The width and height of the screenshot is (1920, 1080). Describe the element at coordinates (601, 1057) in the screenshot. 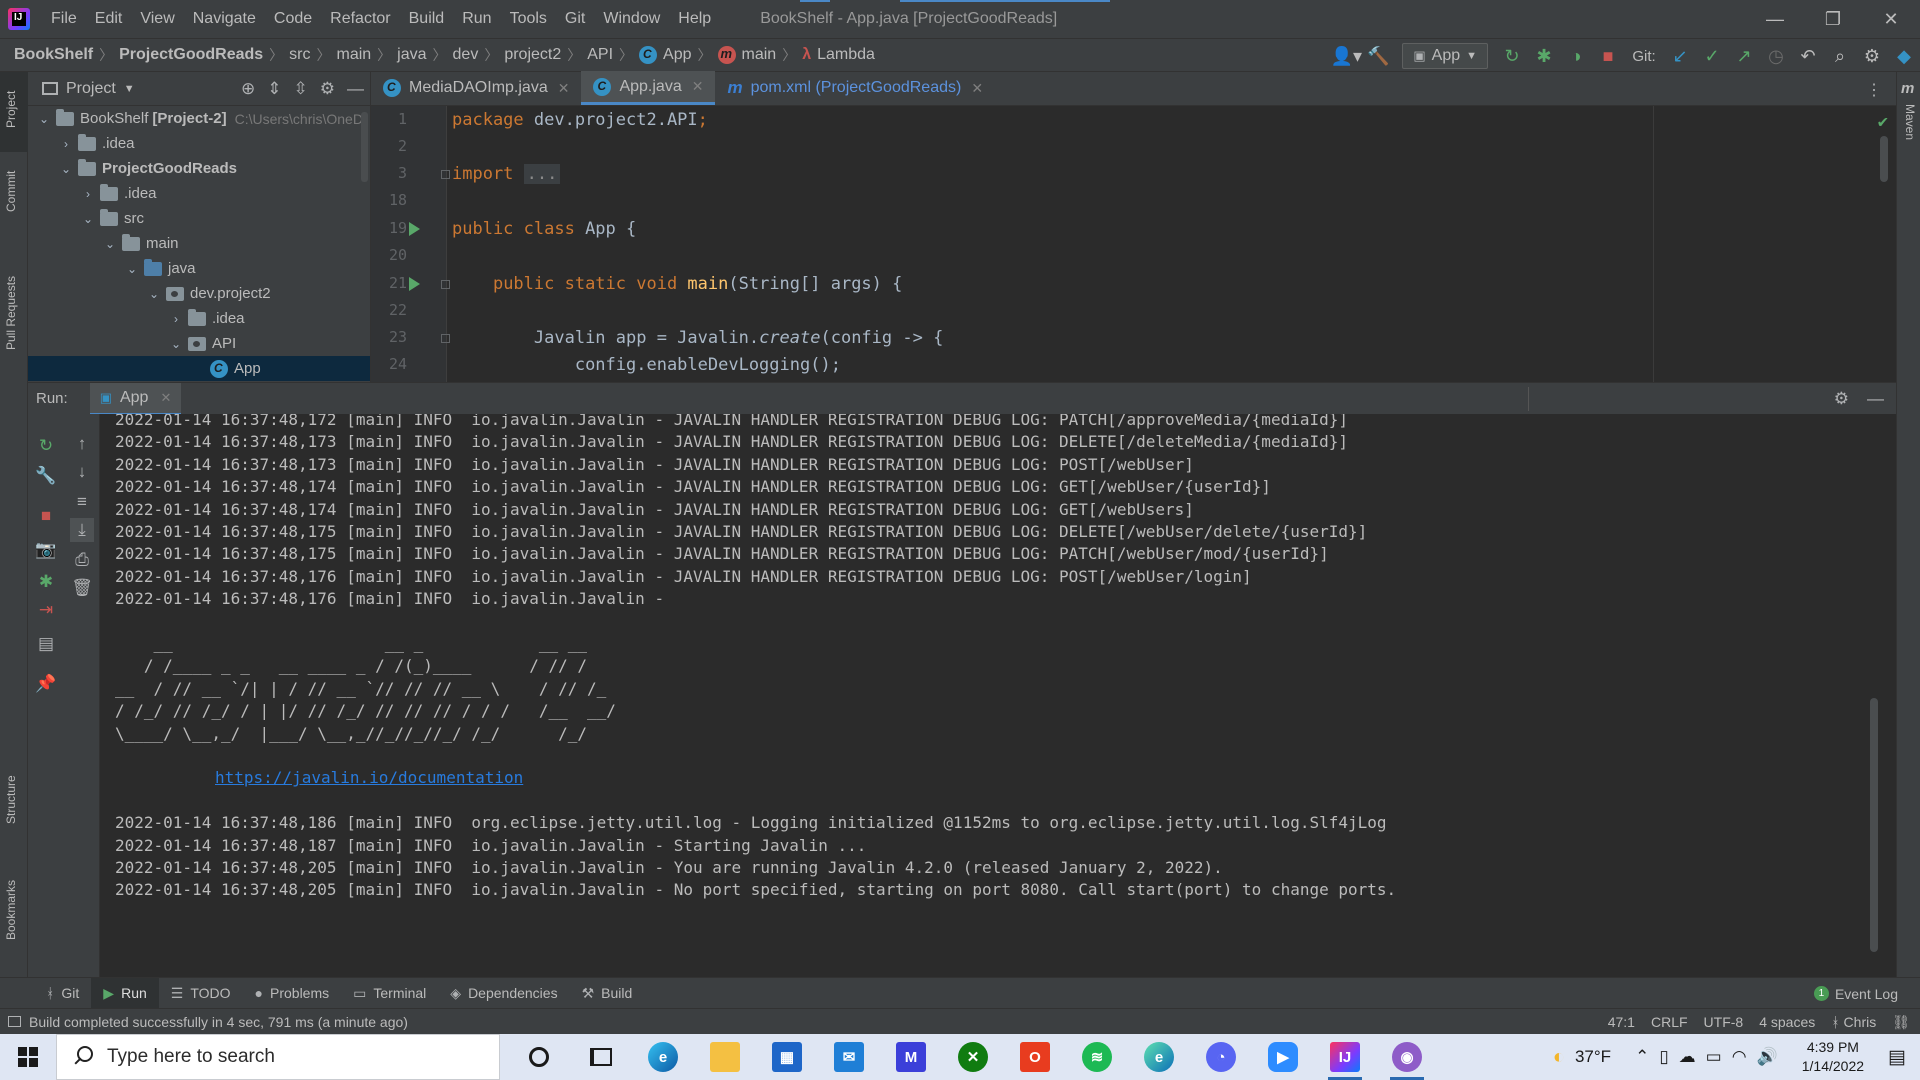

I see `task-view-icon` at that location.